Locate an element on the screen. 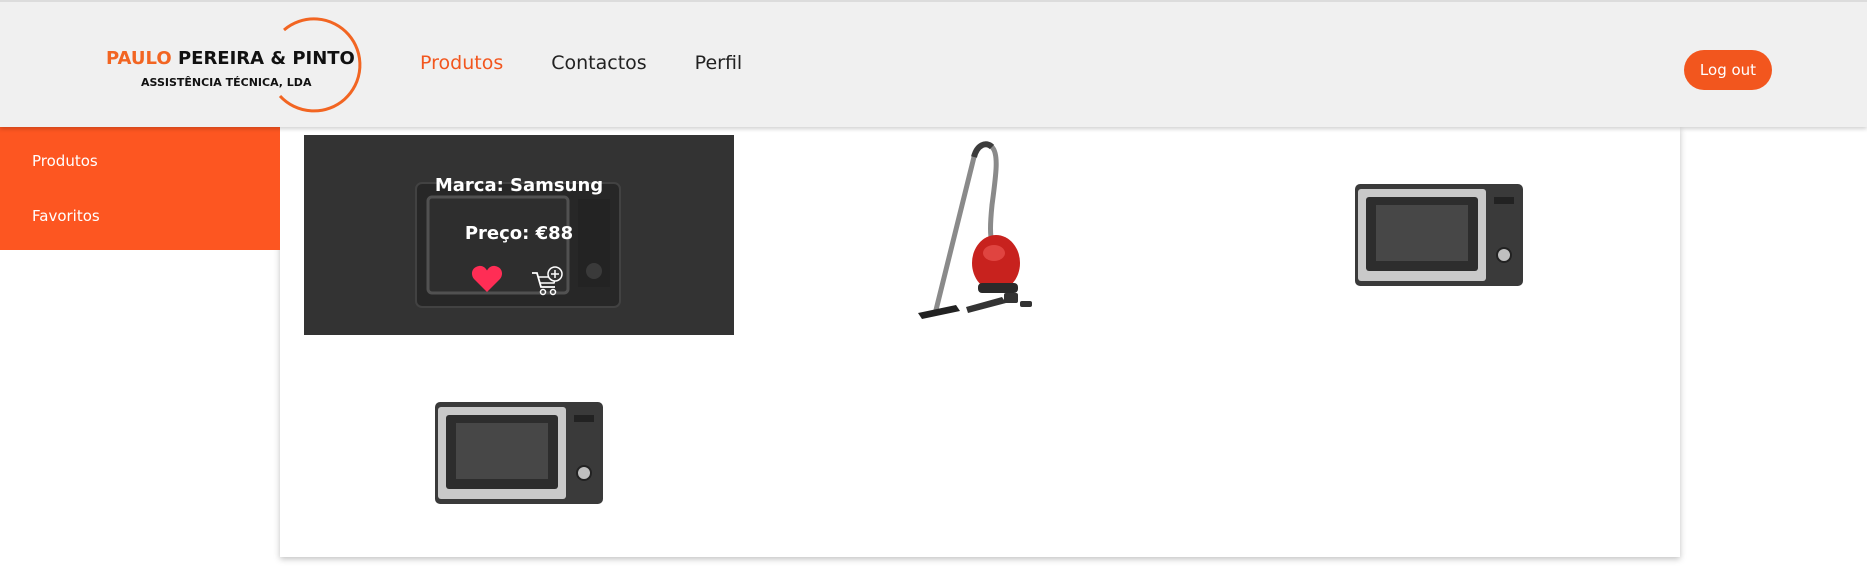  sidebar-item-favoritos: Favoritos is located at coordinates (66, 216).